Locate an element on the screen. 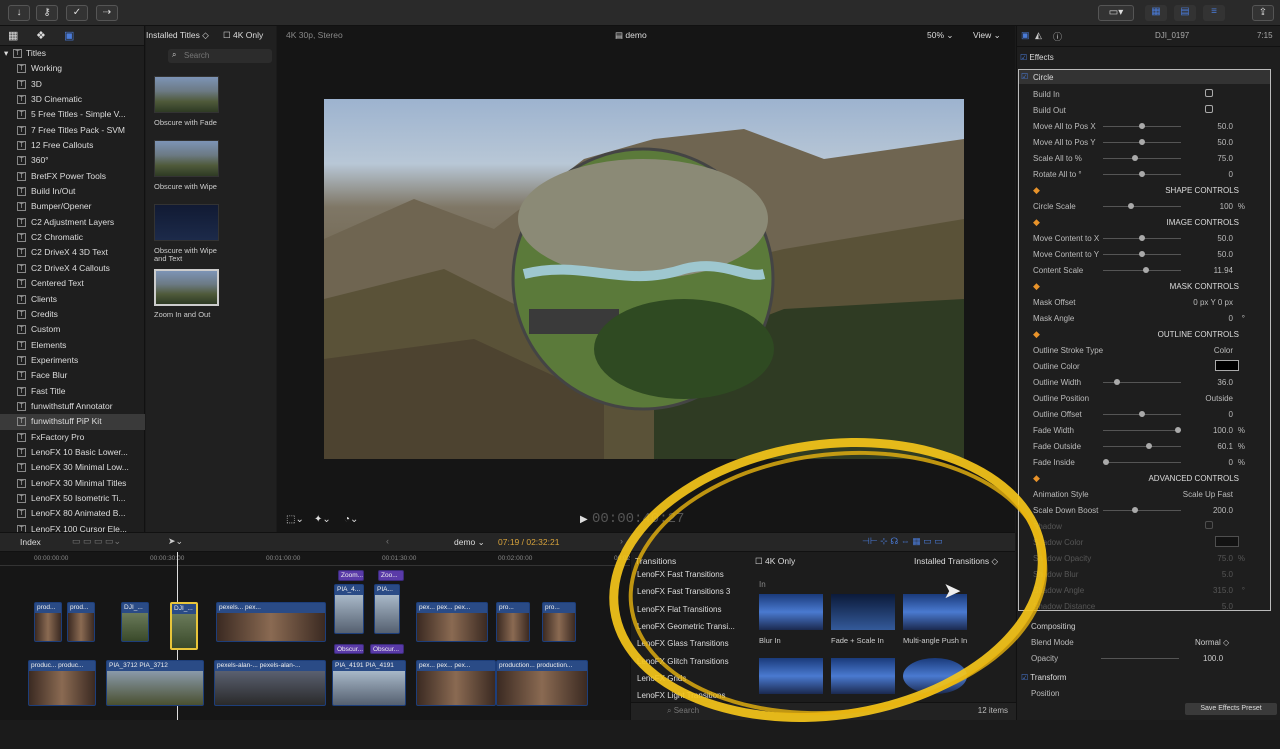 This screenshot has width=1280, height=749. effects-header: ☑ Effects is located at coordinates (1037, 57).